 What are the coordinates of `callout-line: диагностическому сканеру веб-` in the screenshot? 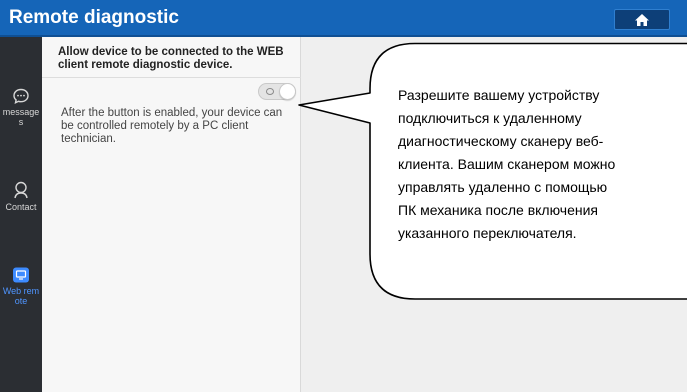 It's located at (501, 141).